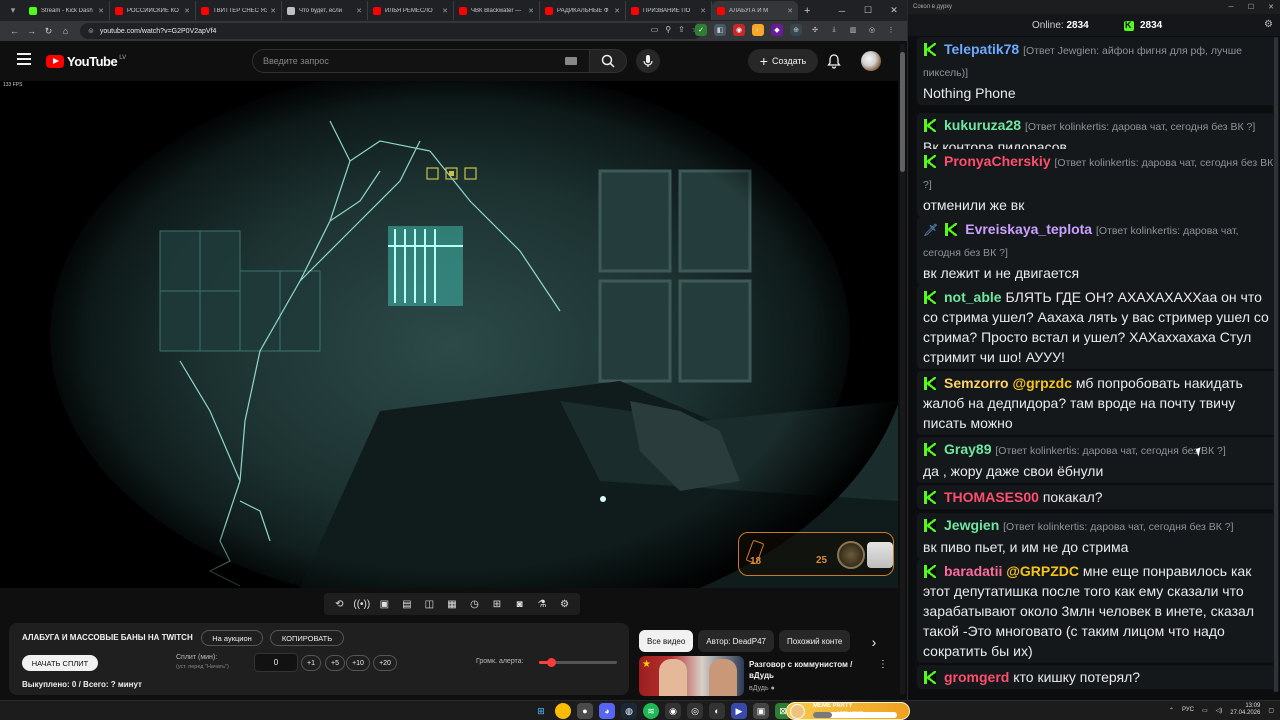 The height and width of the screenshot is (720, 1280). What do you see at coordinates (520, 604) in the screenshot?
I see `screenshot-camera-icon: ◙` at bounding box center [520, 604].